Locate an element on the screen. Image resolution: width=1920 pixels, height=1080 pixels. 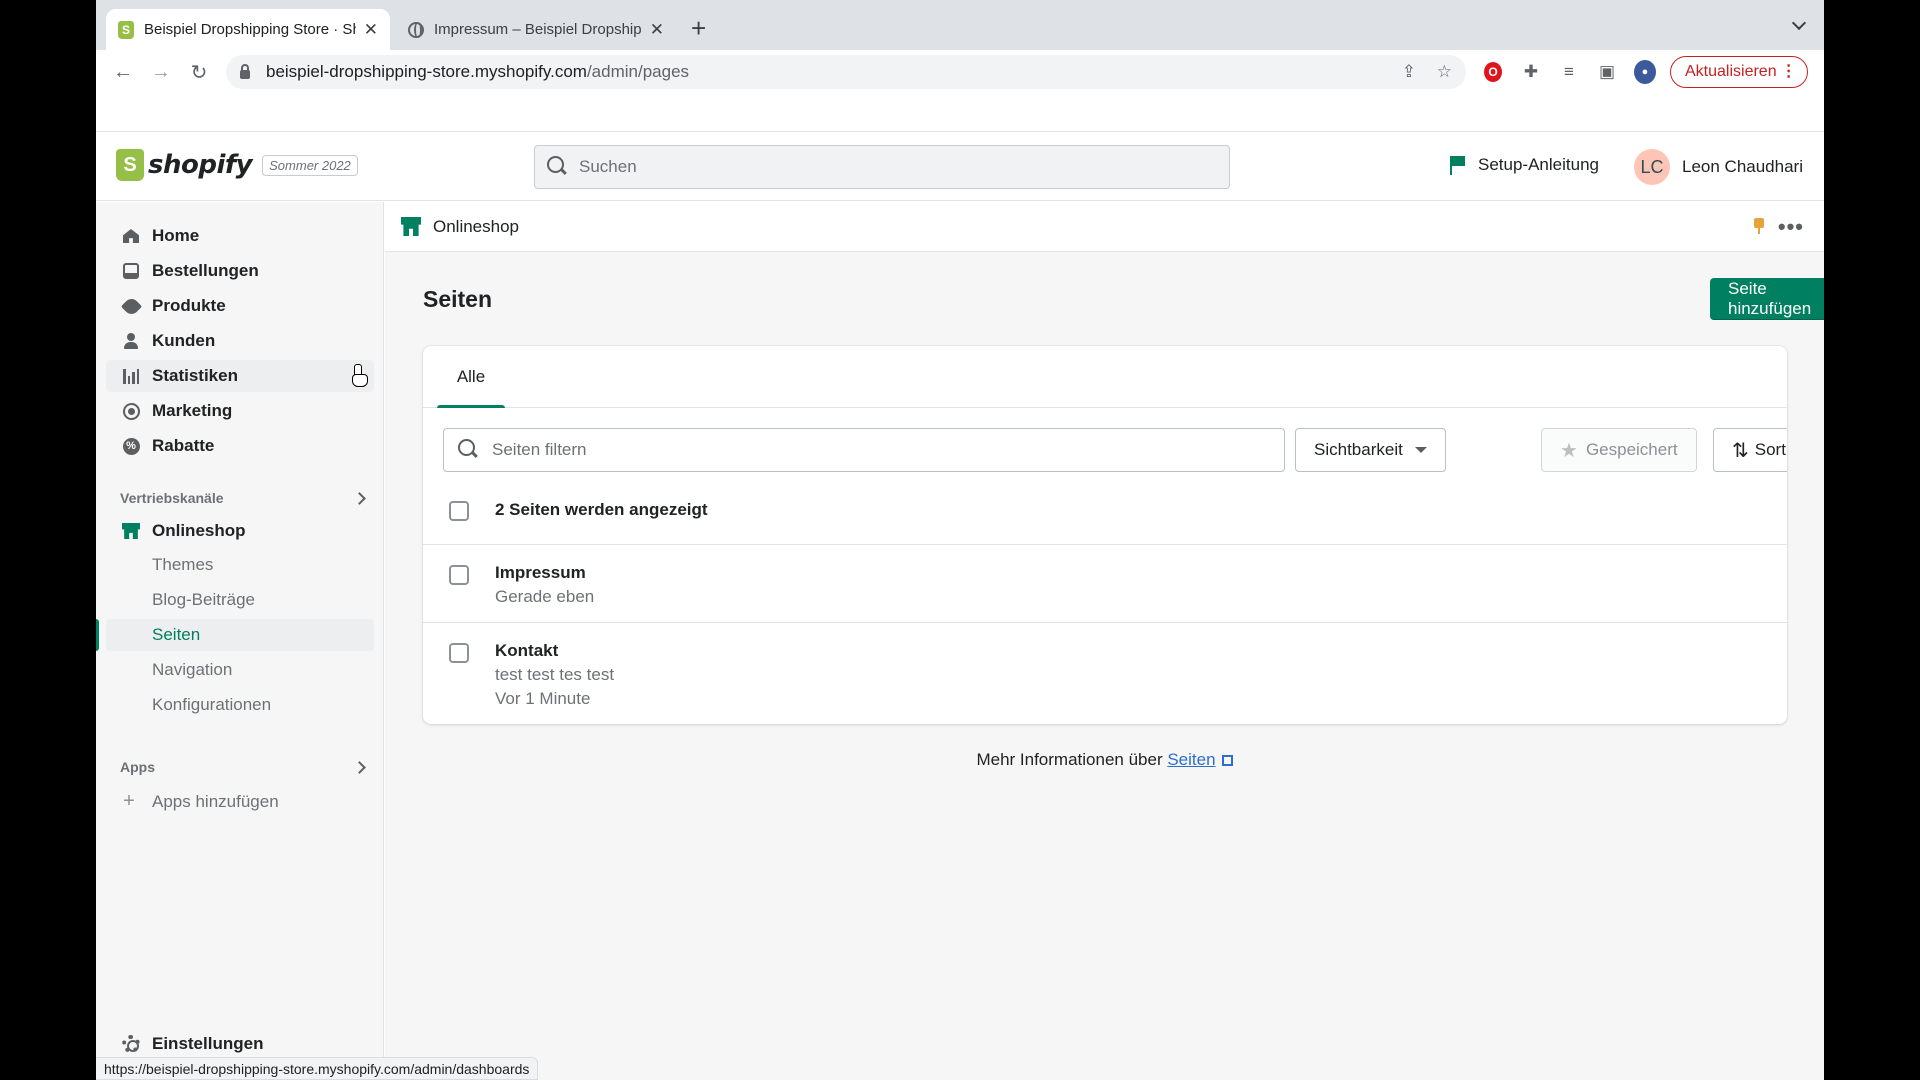
result-count: 2 Seiten werden angezeigt is located at coordinates (601, 509).